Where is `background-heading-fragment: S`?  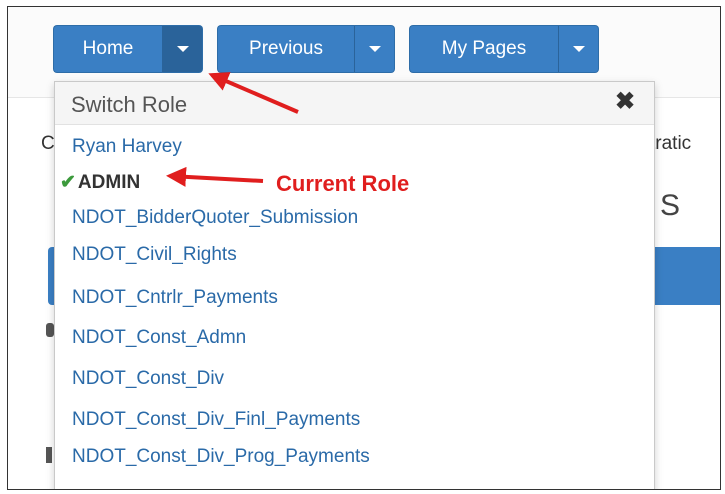
background-heading-fragment: S is located at coordinates (670, 205).